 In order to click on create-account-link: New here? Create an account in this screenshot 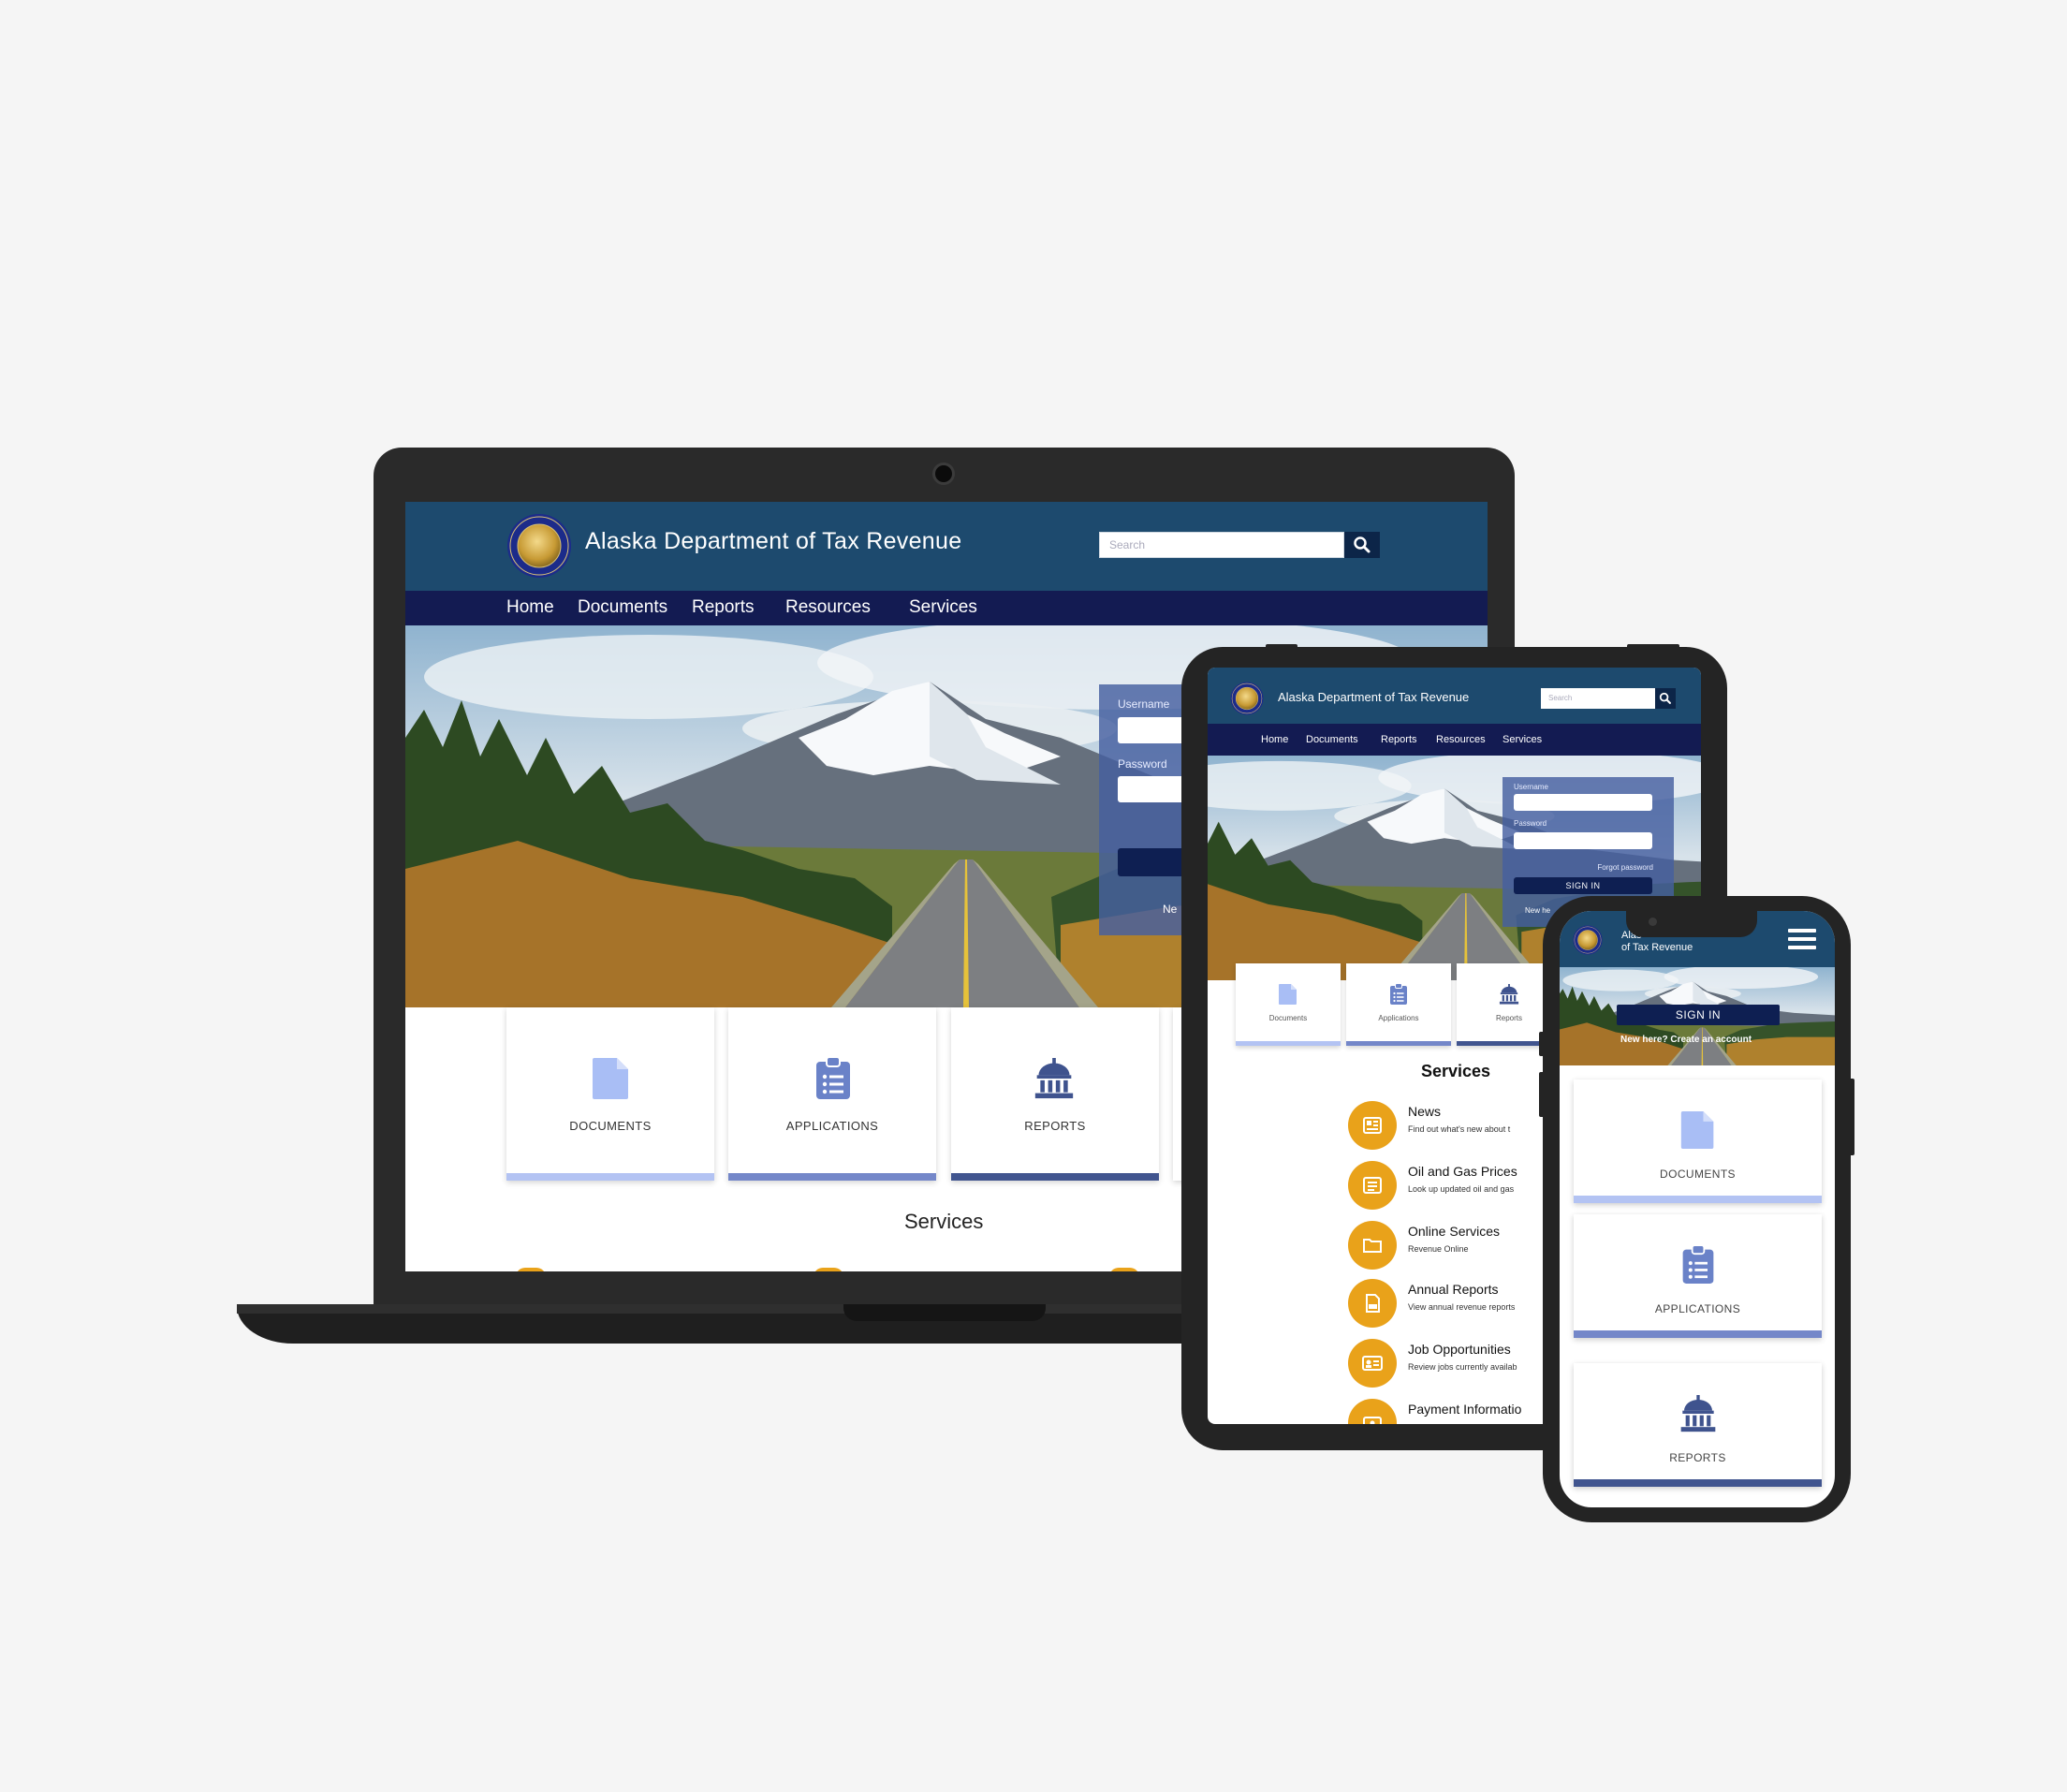, I will do `click(1686, 1040)`.